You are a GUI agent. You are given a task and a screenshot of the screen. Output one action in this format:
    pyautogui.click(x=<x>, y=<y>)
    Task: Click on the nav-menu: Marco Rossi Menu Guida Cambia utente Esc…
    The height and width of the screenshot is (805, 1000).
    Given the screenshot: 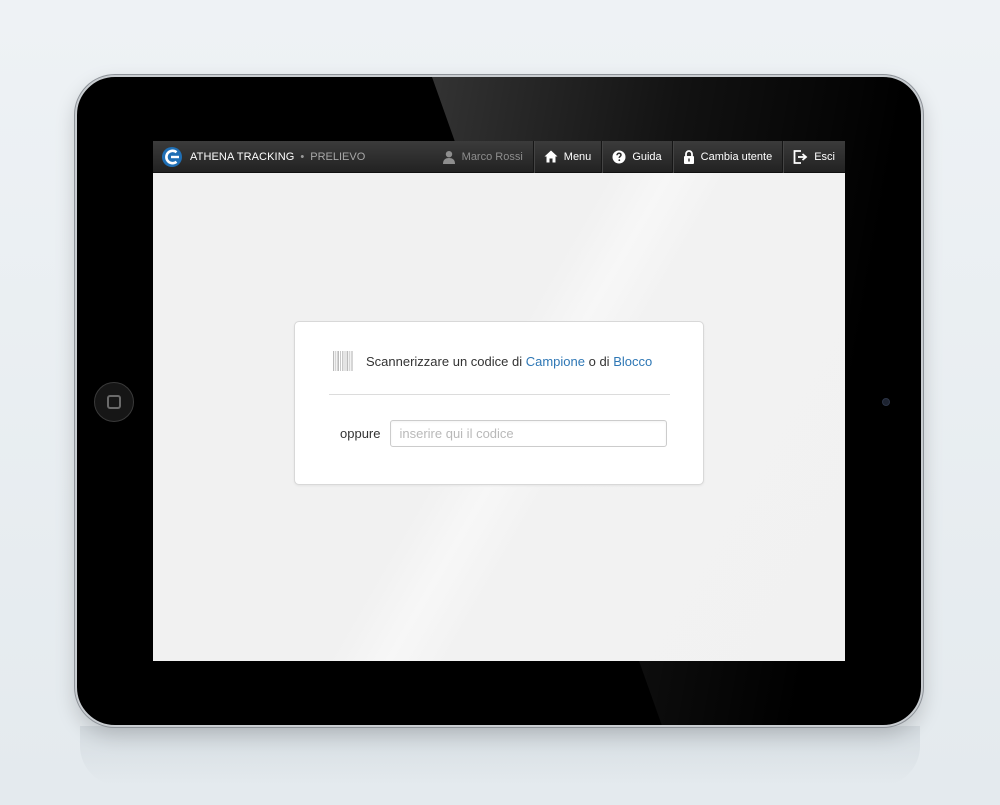 What is the action you would take?
    pyautogui.click(x=638, y=157)
    